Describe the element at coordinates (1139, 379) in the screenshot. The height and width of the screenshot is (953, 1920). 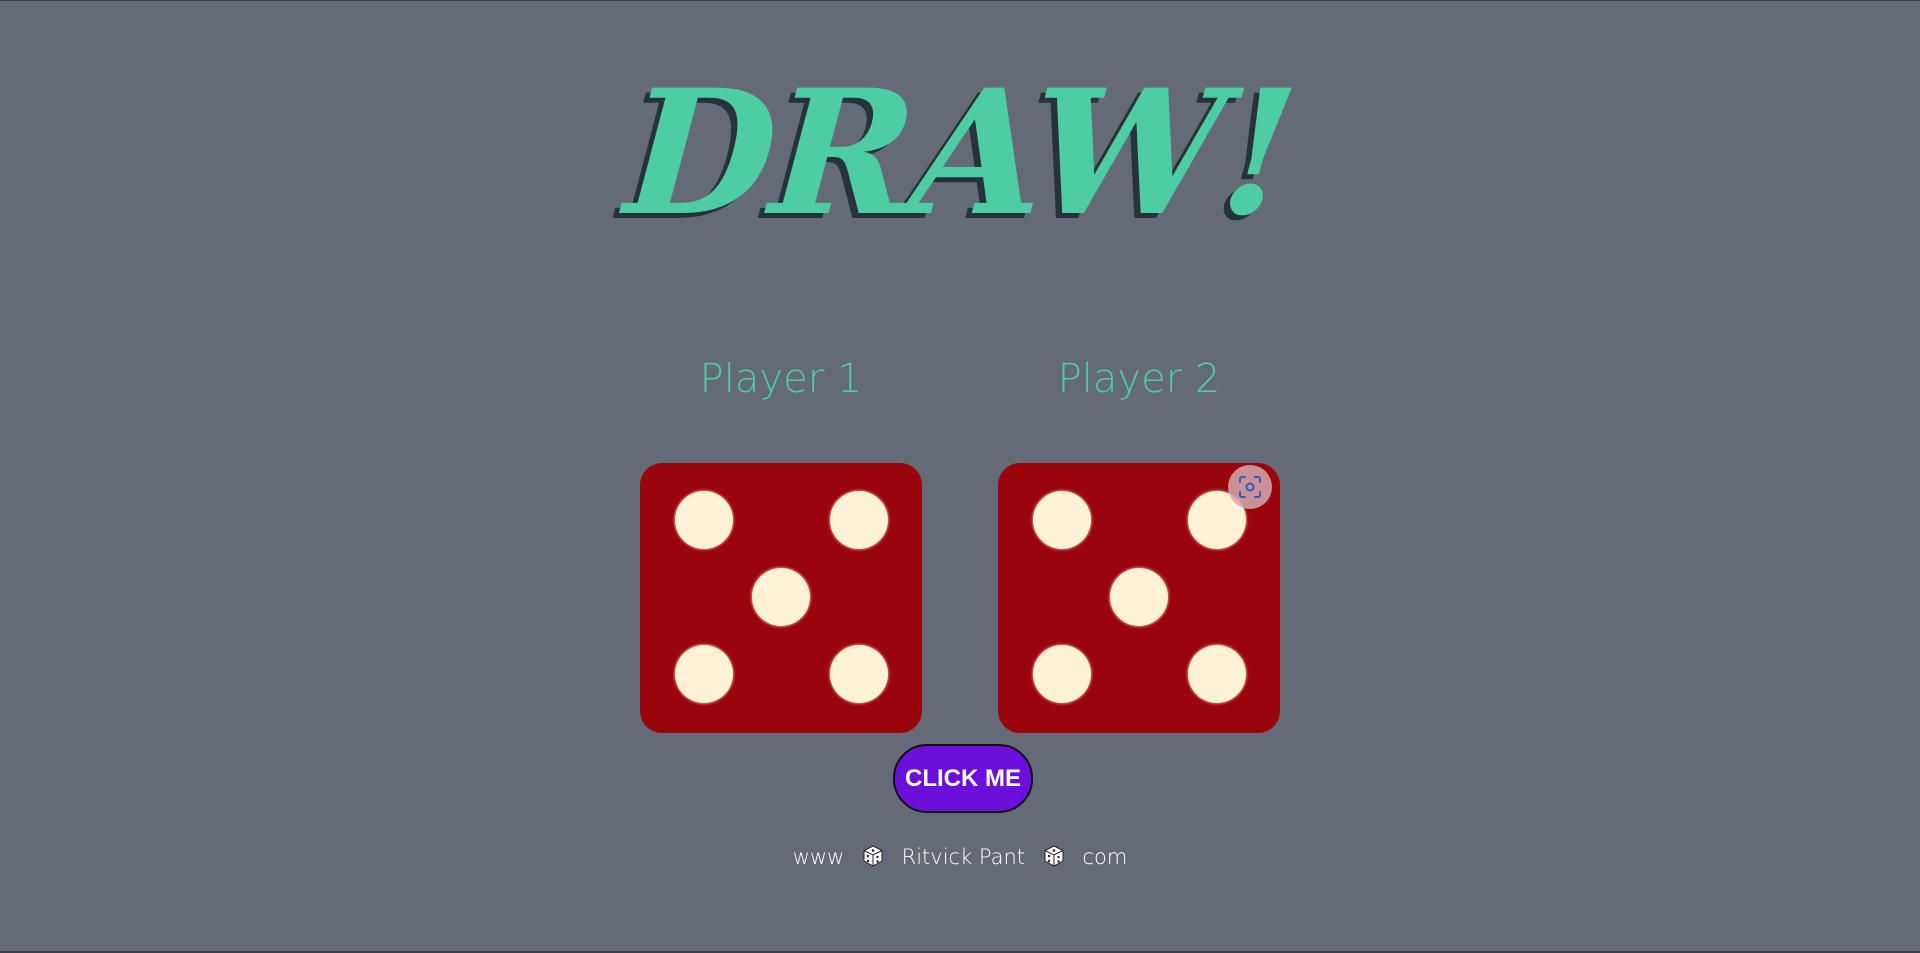
I see `player-2-label: Player 2` at that location.